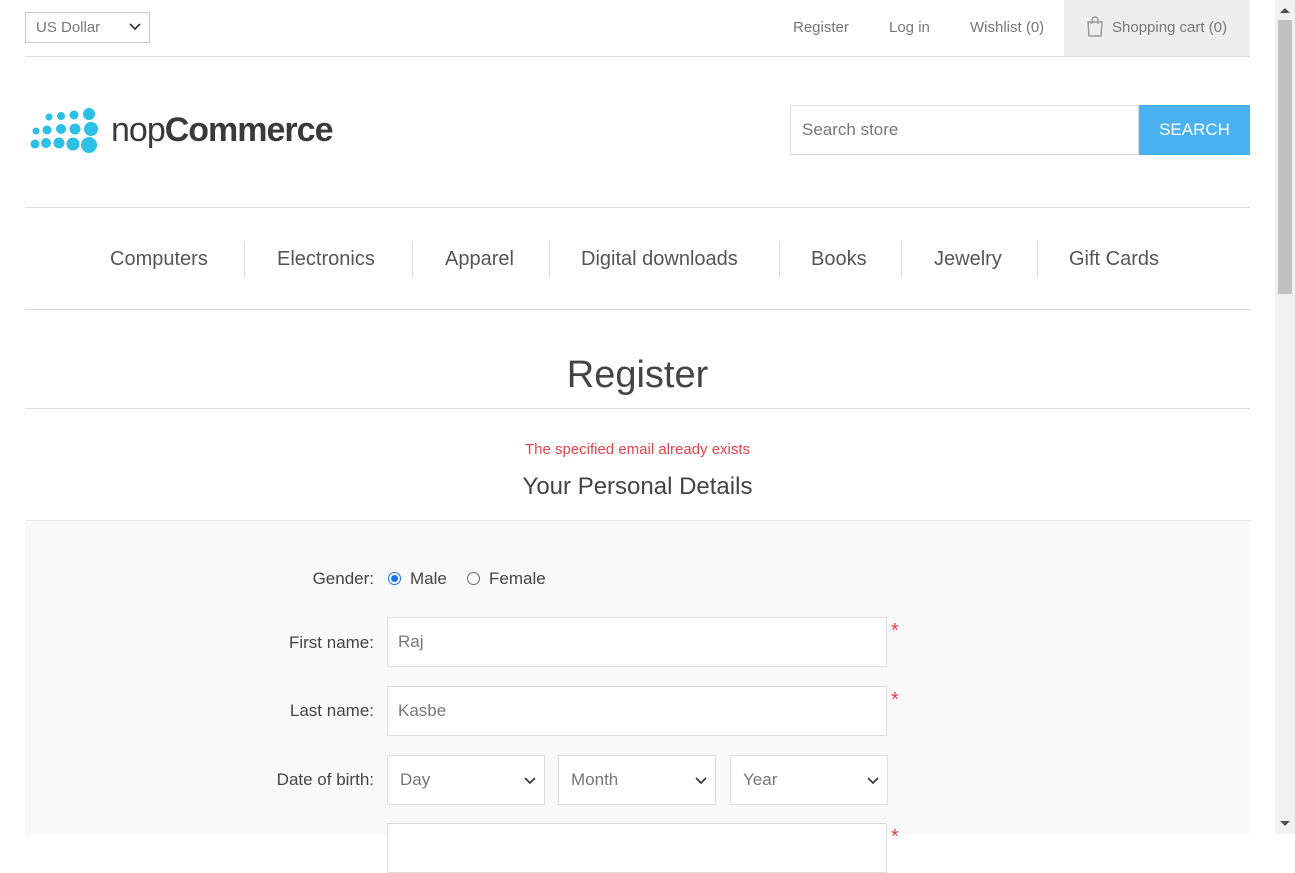  What do you see at coordinates (411, 641) in the screenshot?
I see `first-name-value: Raj` at bounding box center [411, 641].